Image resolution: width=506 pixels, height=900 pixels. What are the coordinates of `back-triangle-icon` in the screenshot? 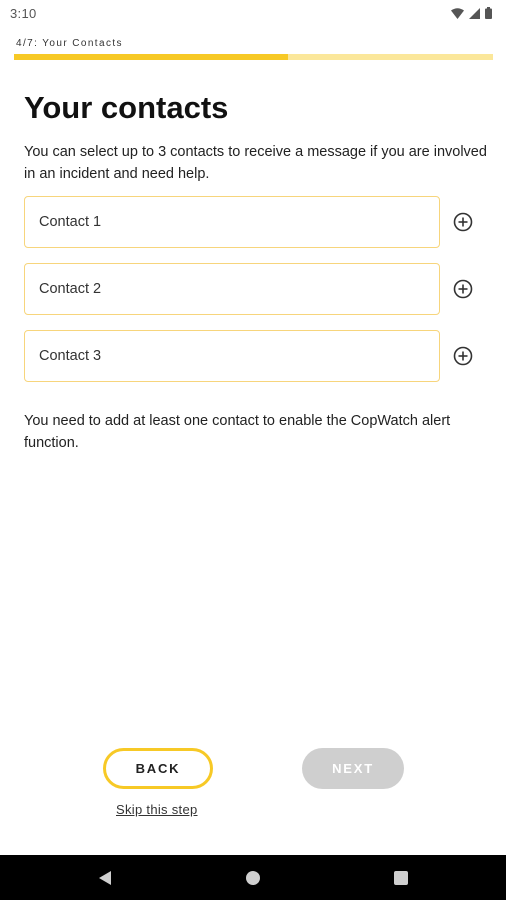 It's located at (105, 877).